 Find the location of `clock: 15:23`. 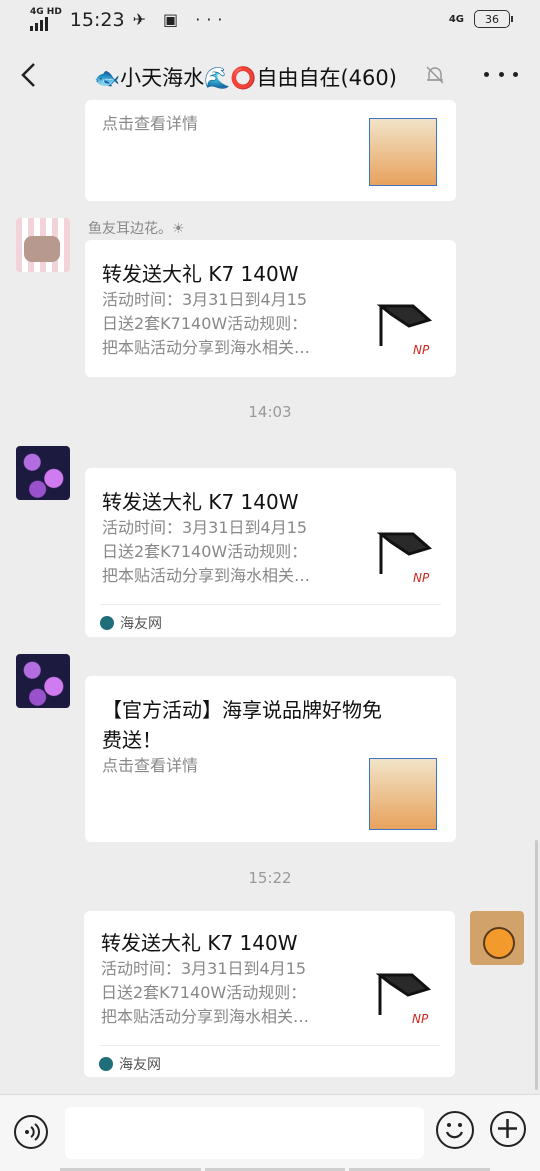

clock: 15:23 is located at coordinates (97, 19).